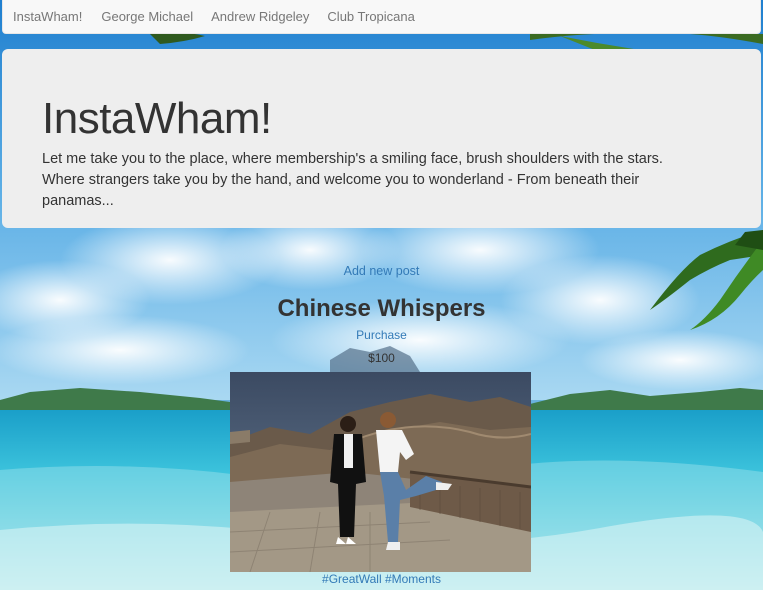  Describe the element at coordinates (381, 335) in the screenshot. I see `purchase-link: Purchase` at that location.